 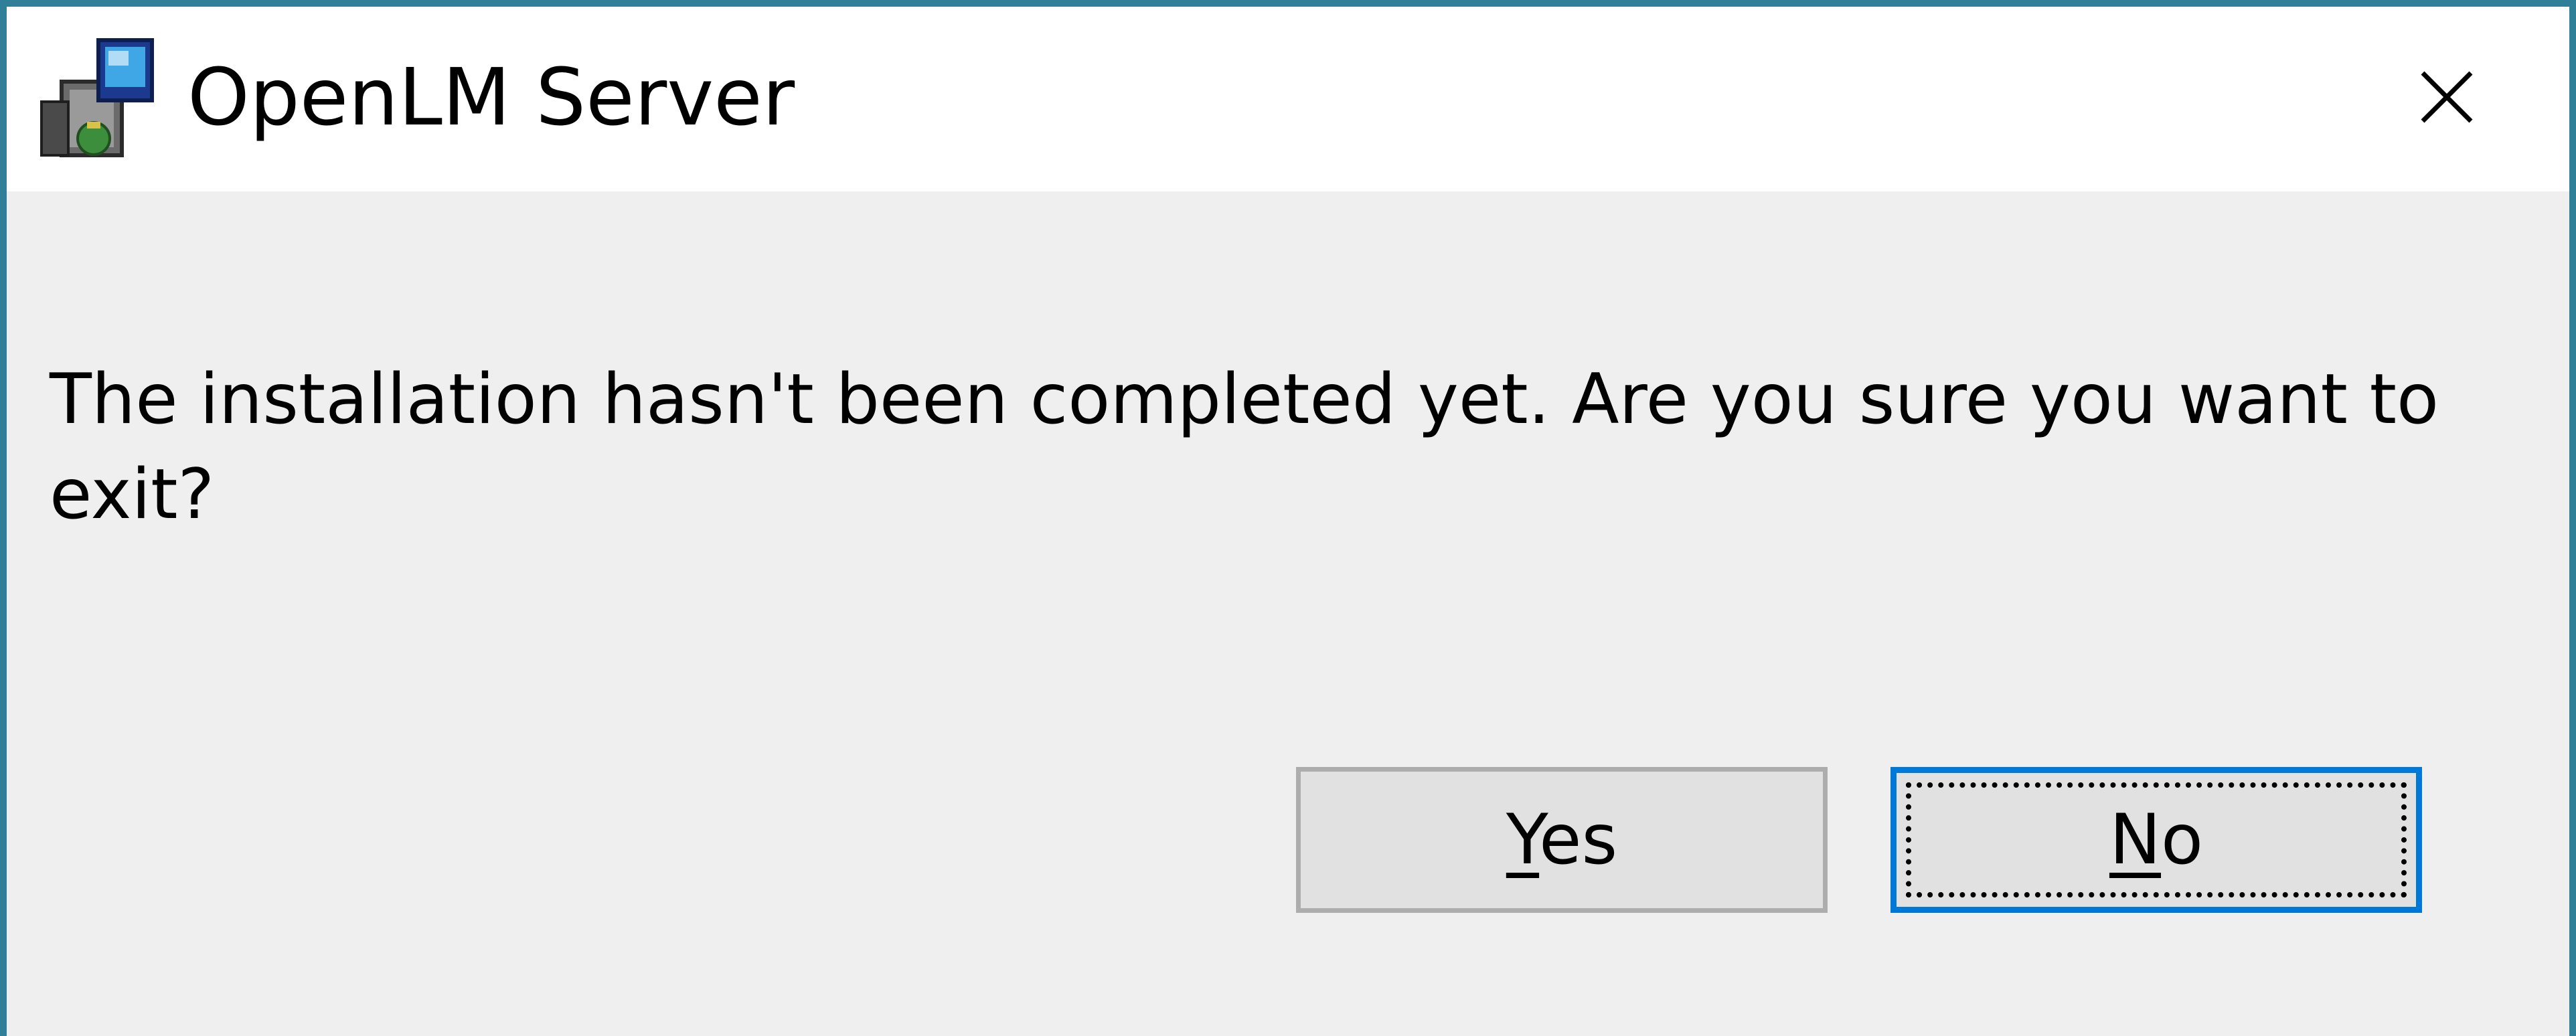 I want to click on yes-label-rest: es, so click(x=1578, y=840).